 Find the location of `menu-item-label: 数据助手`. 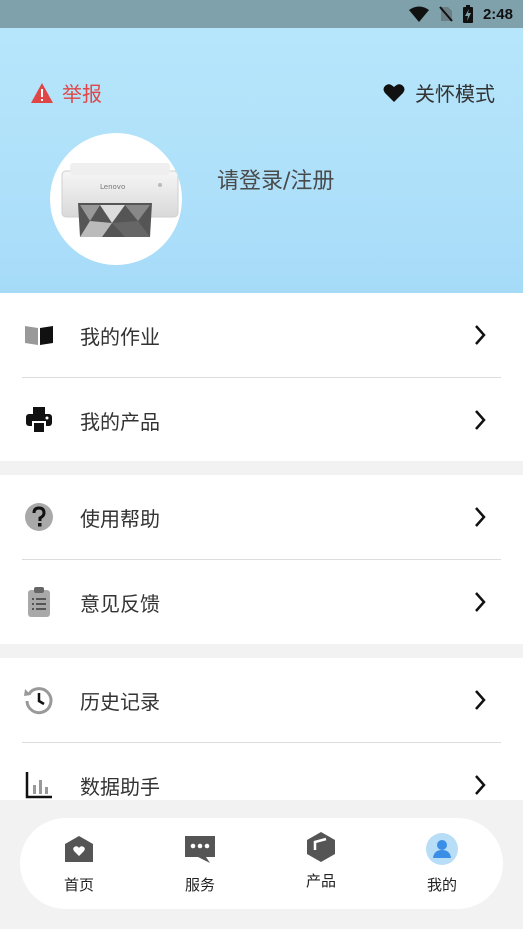

menu-item-label: 数据助手 is located at coordinates (120, 786).